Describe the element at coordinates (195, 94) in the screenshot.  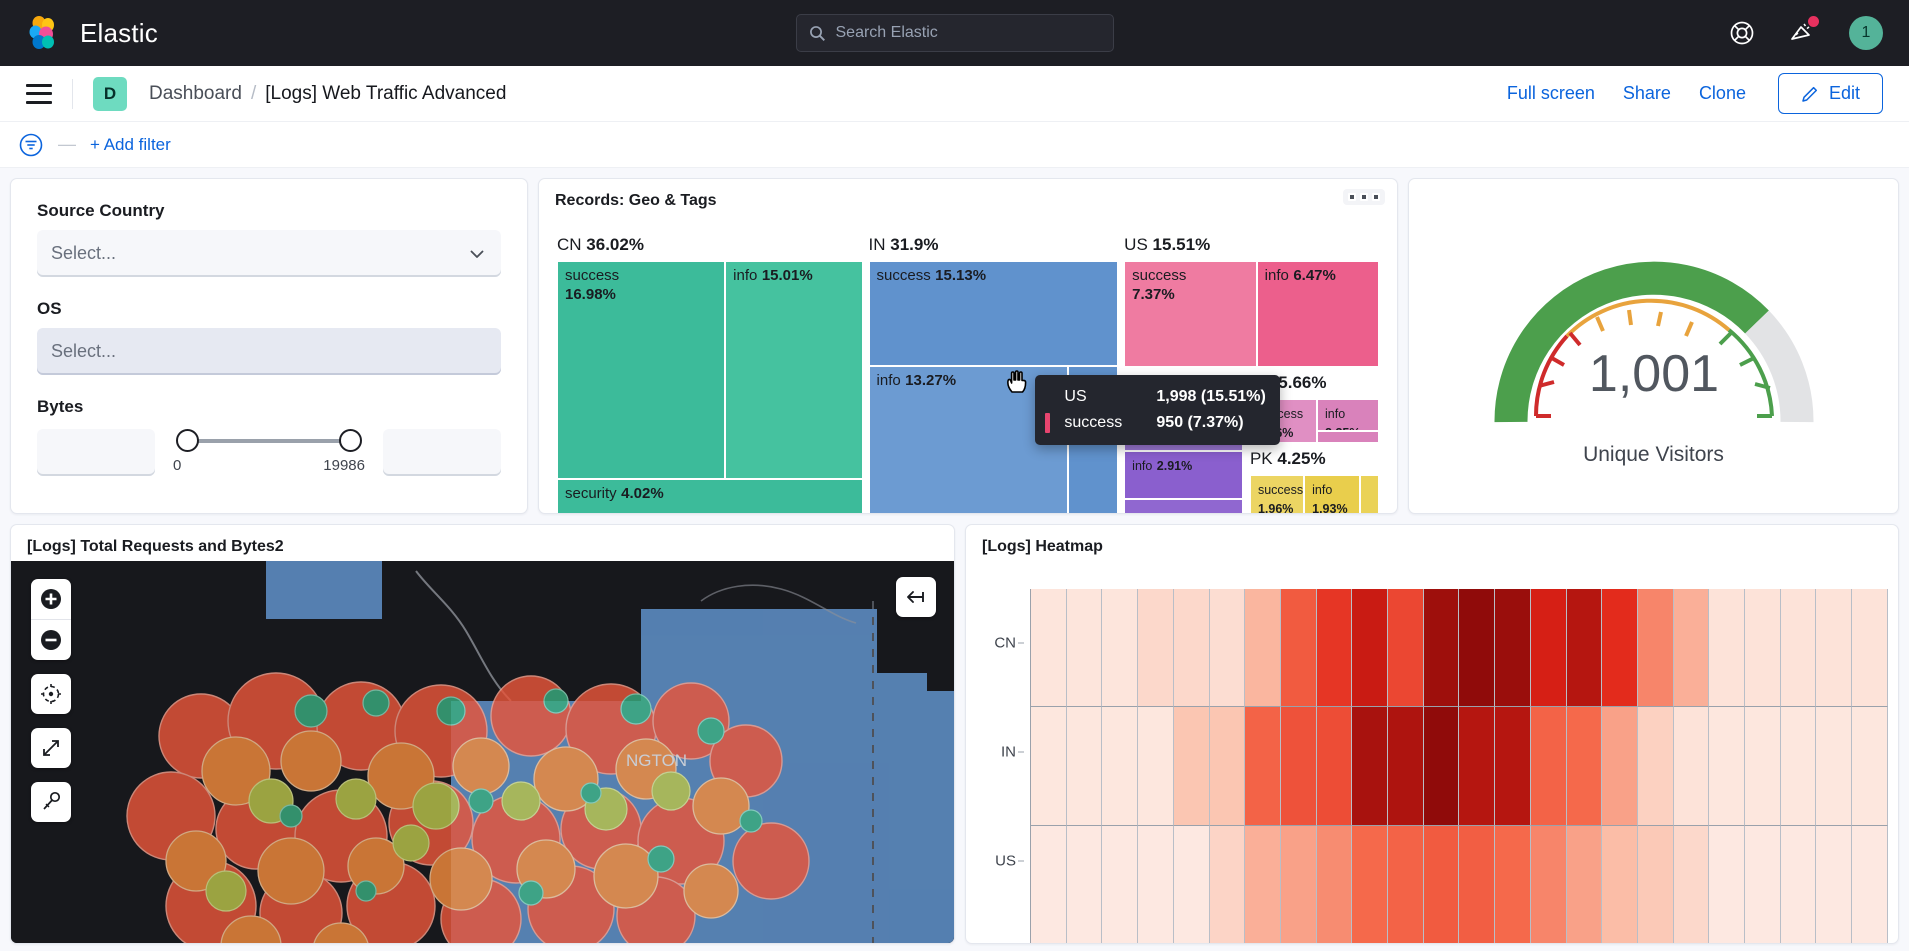
I see `breadcrumb-parent: Dashboard` at that location.